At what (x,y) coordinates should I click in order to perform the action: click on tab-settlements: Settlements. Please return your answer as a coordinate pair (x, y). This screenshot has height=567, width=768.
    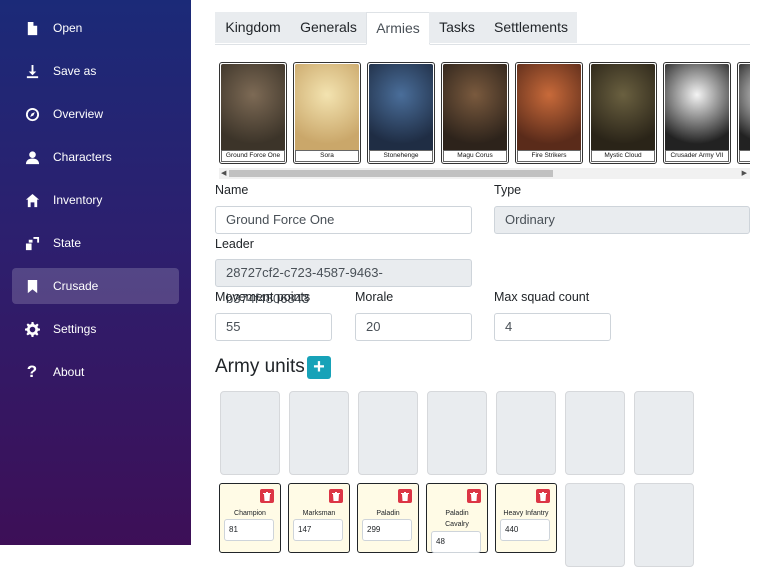
    Looking at the image, I should click on (531, 27).